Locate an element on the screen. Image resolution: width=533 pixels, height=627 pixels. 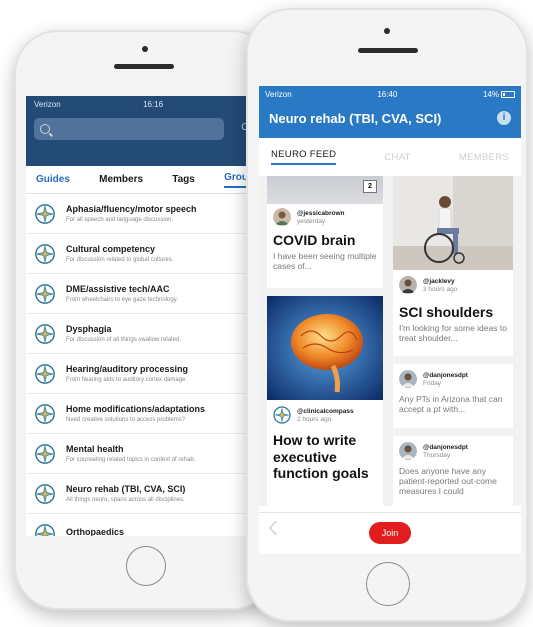
tab-guides: Guides is located at coordinates (53, 179).